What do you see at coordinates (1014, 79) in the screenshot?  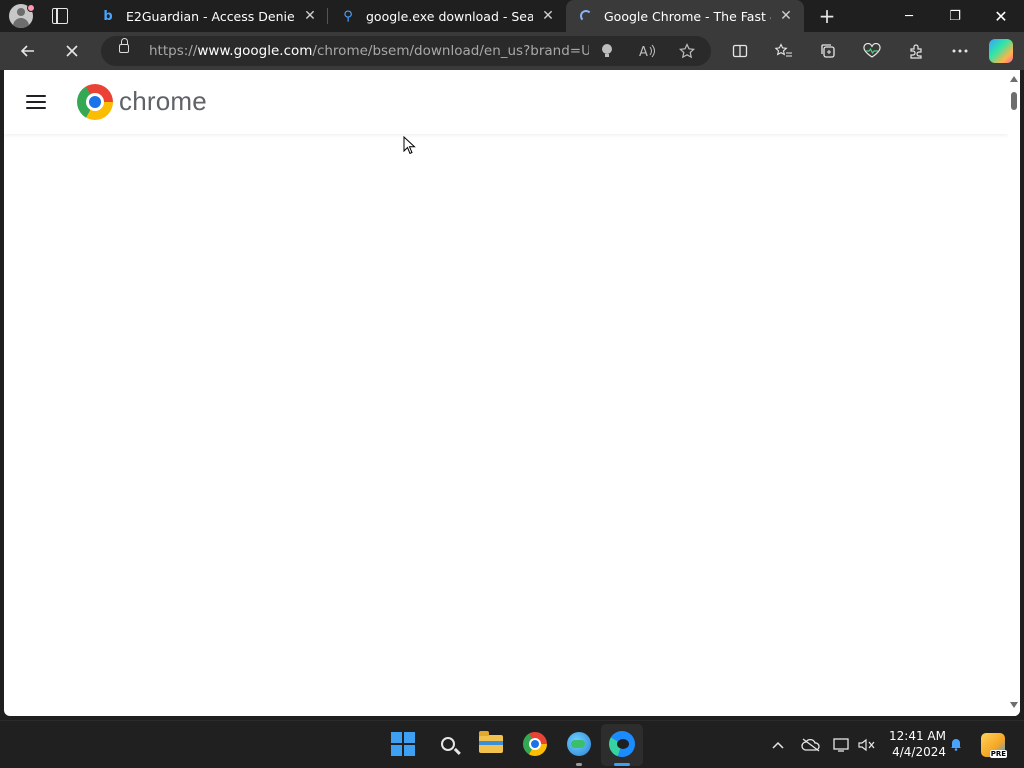 I see `scroll-up-arrow-icon` at bounding box center [1014, 79].